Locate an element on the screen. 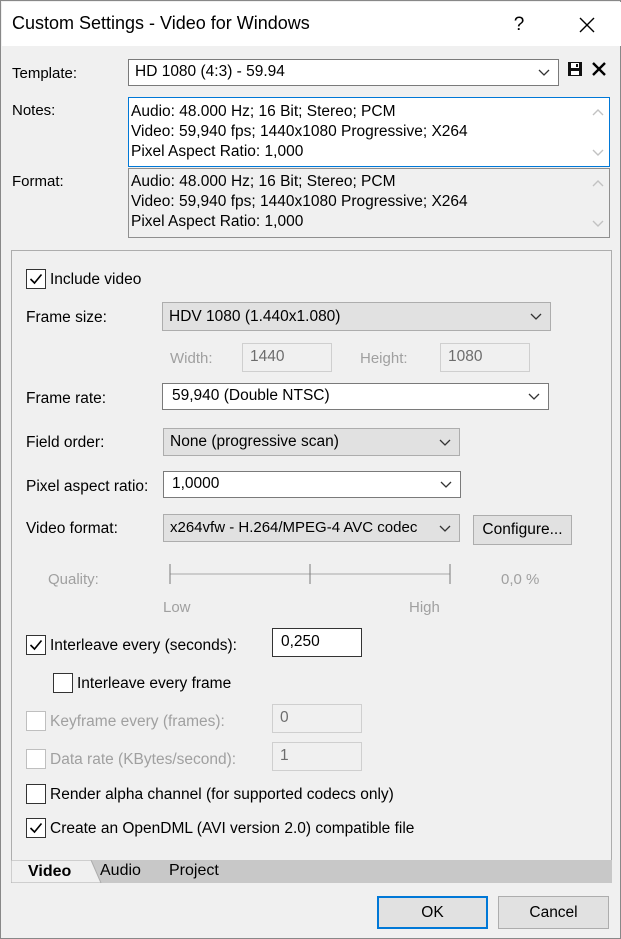  tab-video-label: Video is located at coordinates (50, 871).